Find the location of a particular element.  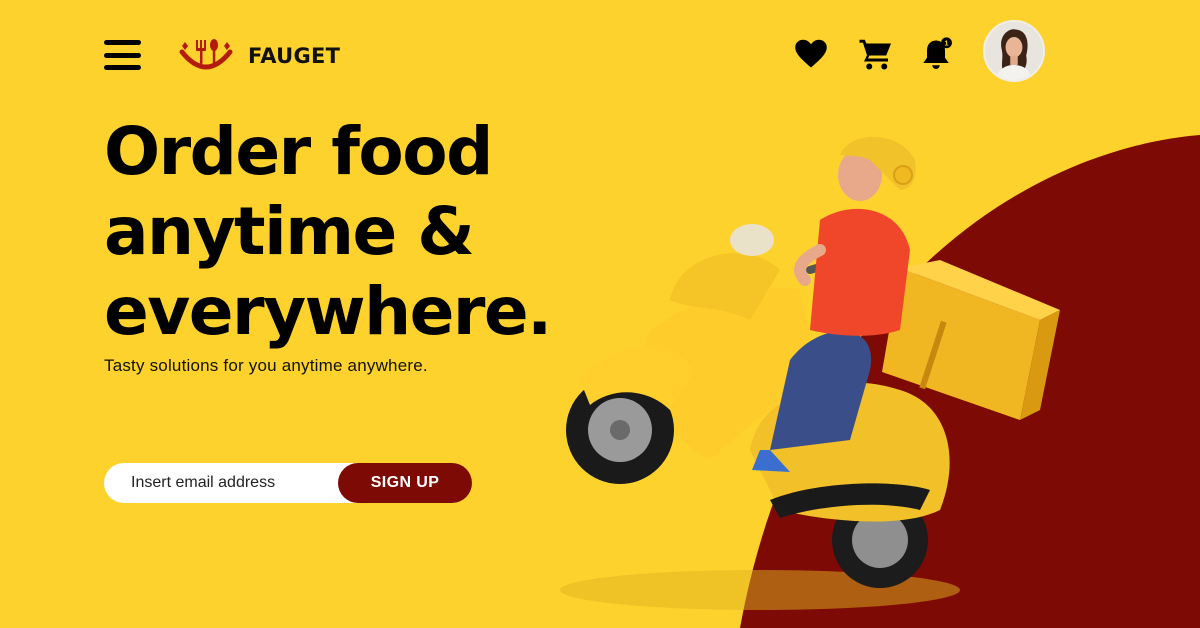

hamburger-menu-icon is located at coordinates (123, 55).